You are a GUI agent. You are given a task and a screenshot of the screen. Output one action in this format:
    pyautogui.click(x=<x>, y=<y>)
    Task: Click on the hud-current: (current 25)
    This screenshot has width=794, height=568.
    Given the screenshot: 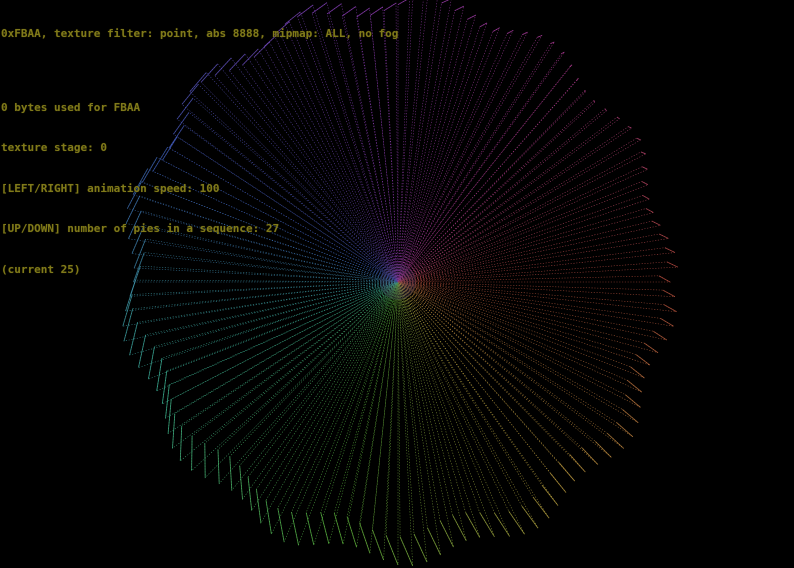 What is the action you would take?
    pyautogui.click(x=41, y=269)
    